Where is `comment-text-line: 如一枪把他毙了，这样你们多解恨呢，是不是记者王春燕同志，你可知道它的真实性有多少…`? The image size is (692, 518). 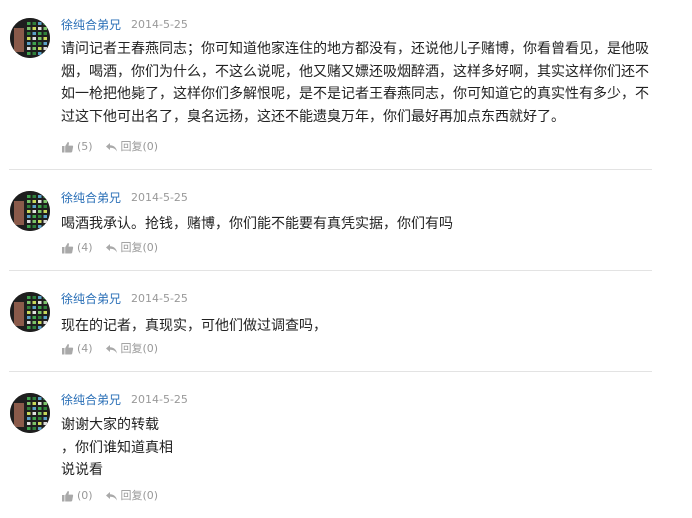 comment-text-line: 如一枪把他毙了，这样你们多解恨呢，是不是记者王春燕同志，你可知道它的真实性有多少… is located at coordinates (355, 94).